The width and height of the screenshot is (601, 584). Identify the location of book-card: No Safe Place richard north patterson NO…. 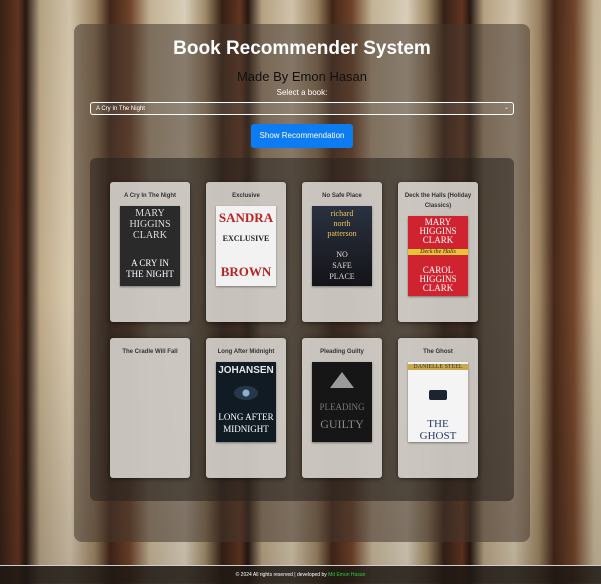
(342, 252).